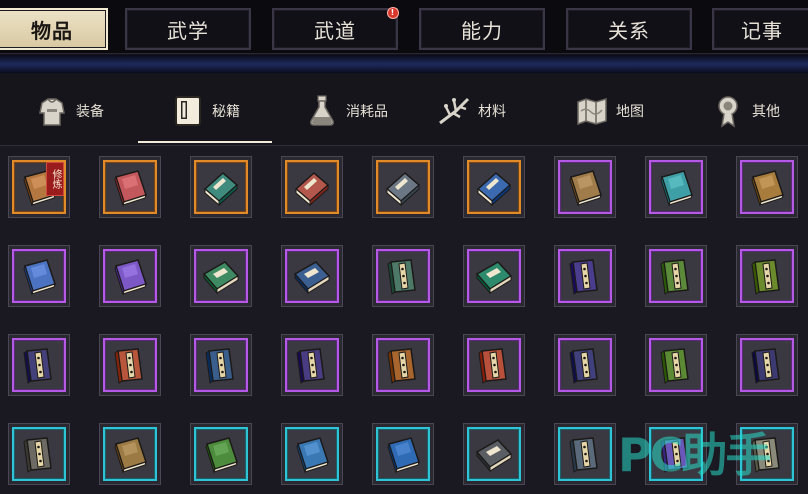 The height and width of the screenshot is (494, 808). Describe the element at coordinates (694, 455) in the screenshot. I see `watermark-text: PC助手` at that location.